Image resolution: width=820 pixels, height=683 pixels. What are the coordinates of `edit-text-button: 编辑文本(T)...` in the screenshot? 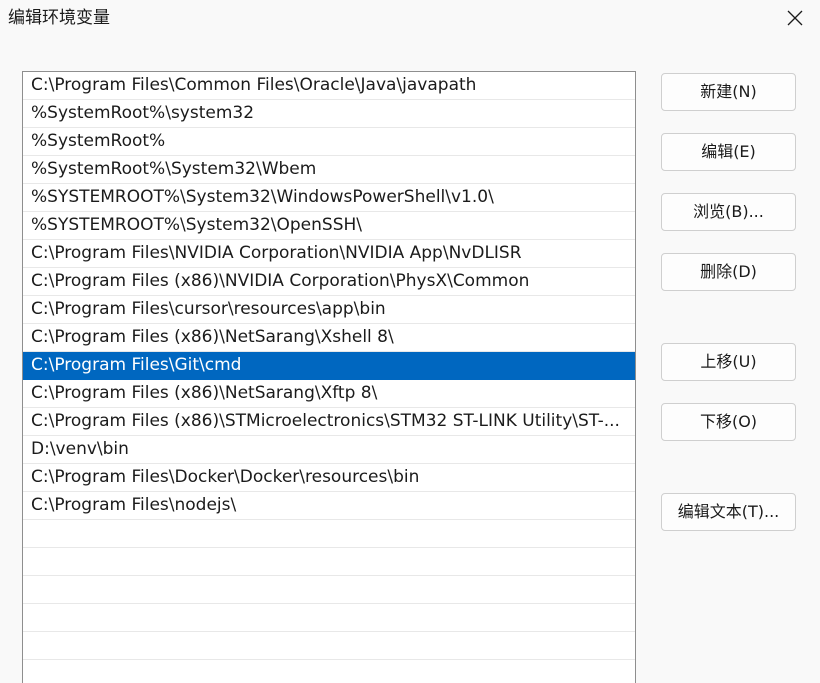 It's located at (728, 512).